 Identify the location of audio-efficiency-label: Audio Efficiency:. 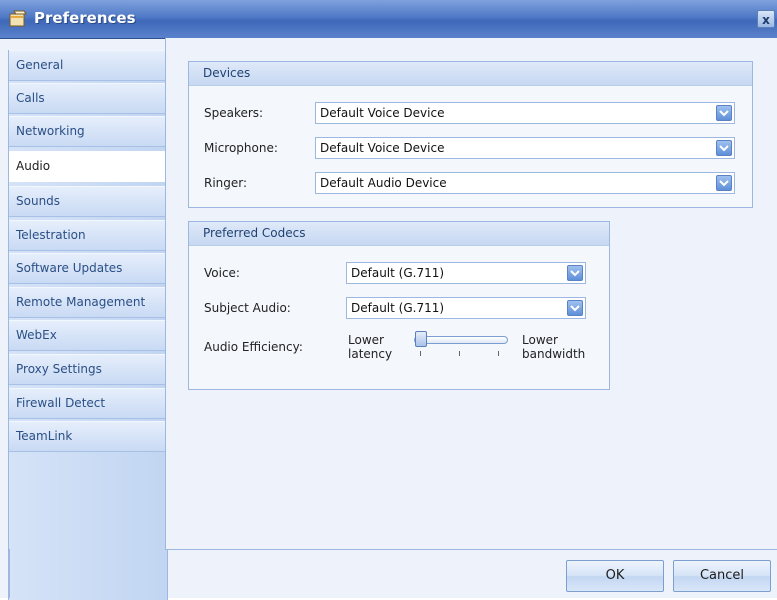
(253, 347).